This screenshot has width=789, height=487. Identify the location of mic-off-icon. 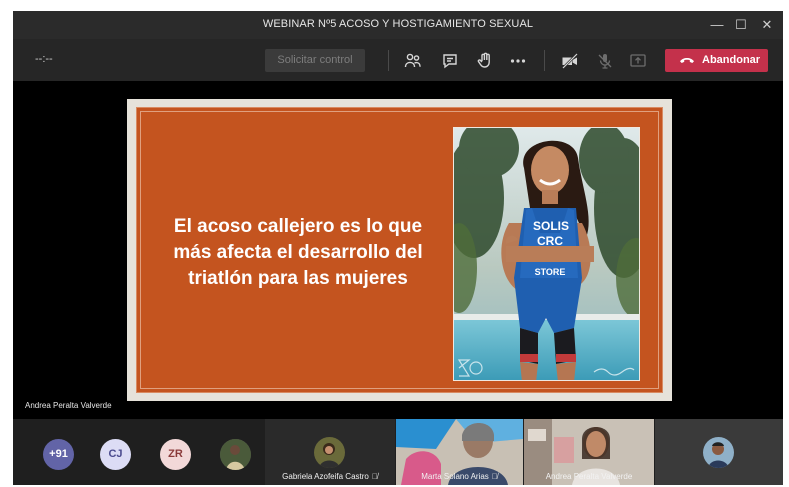
(605, 61).